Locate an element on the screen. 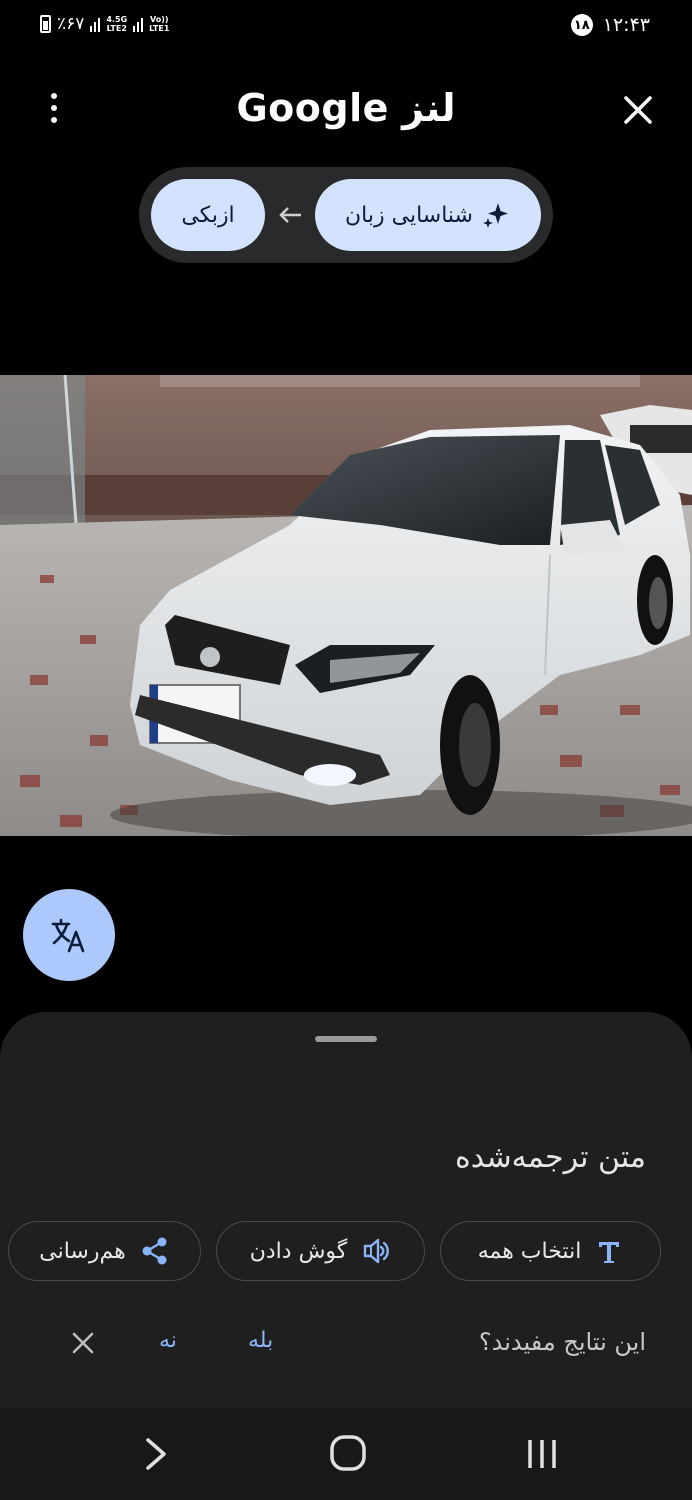  language-selector: شناسایی زبان ازبکی is located at coordinates (346, 215).